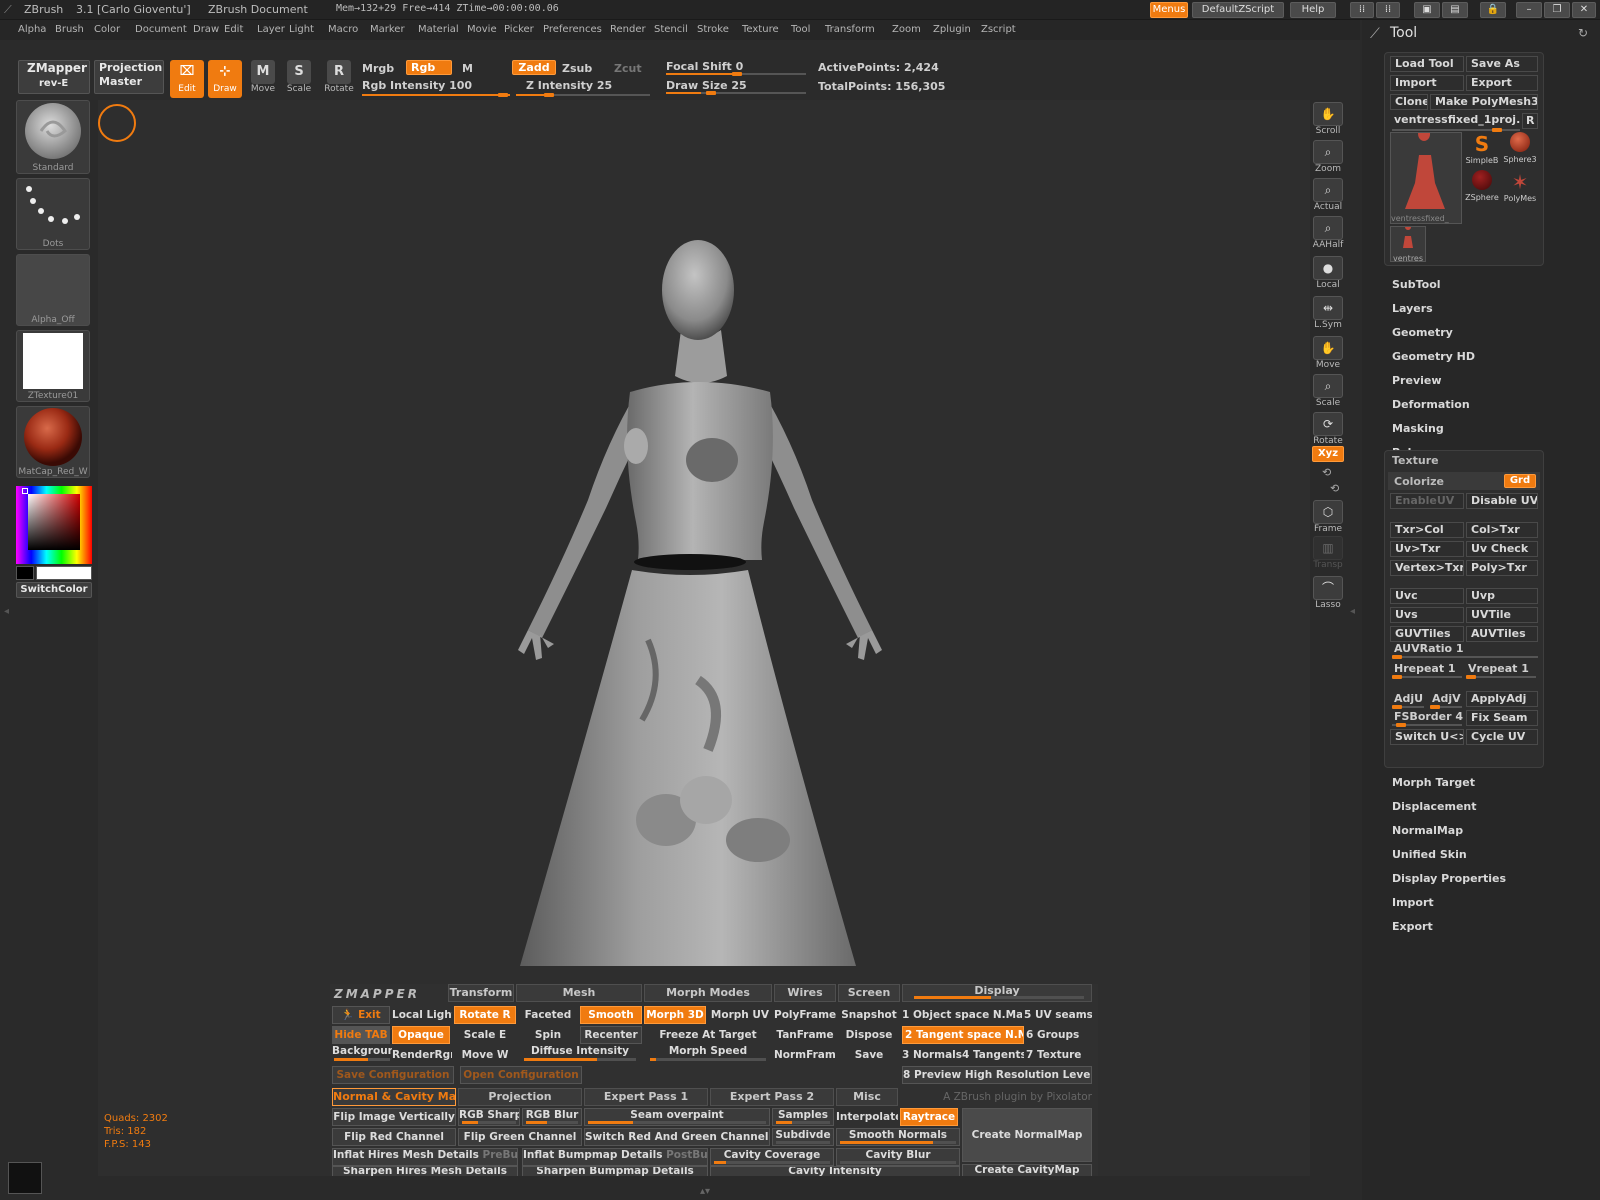 The width and height of the screenshot is (1600, 1200). What do you see at coordinates (225, 79) in the screenshot?
I see `draw-button: ⊹ Draw` at bounding box center [225, 79].